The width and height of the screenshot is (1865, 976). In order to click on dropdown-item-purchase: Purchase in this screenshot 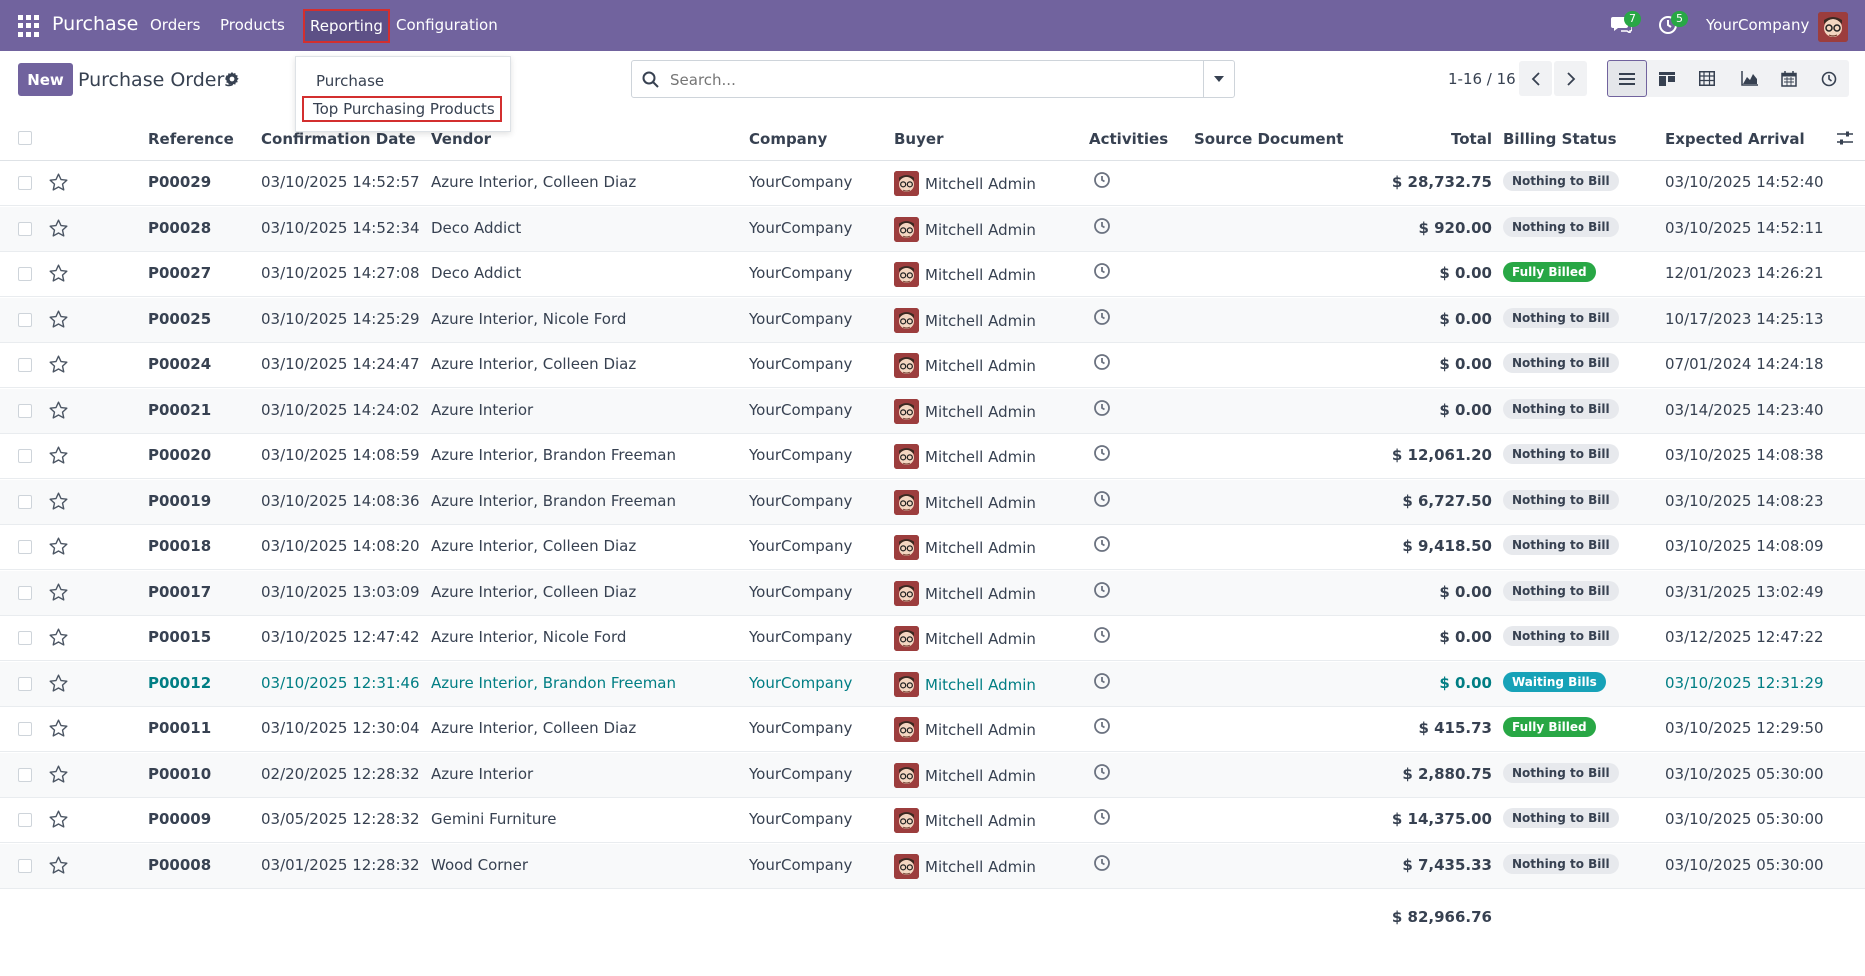, I will do `click(350, 81)`.